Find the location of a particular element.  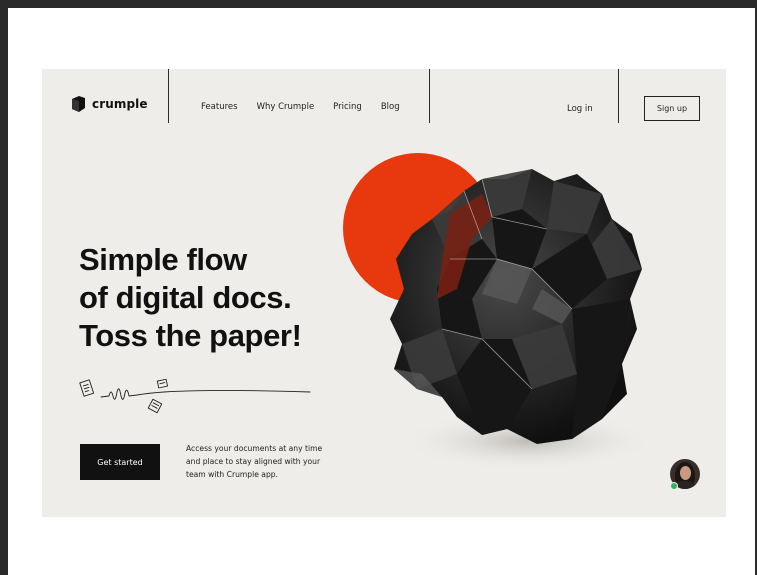

nav-item-features: Features is located at coordinates (219, 107).